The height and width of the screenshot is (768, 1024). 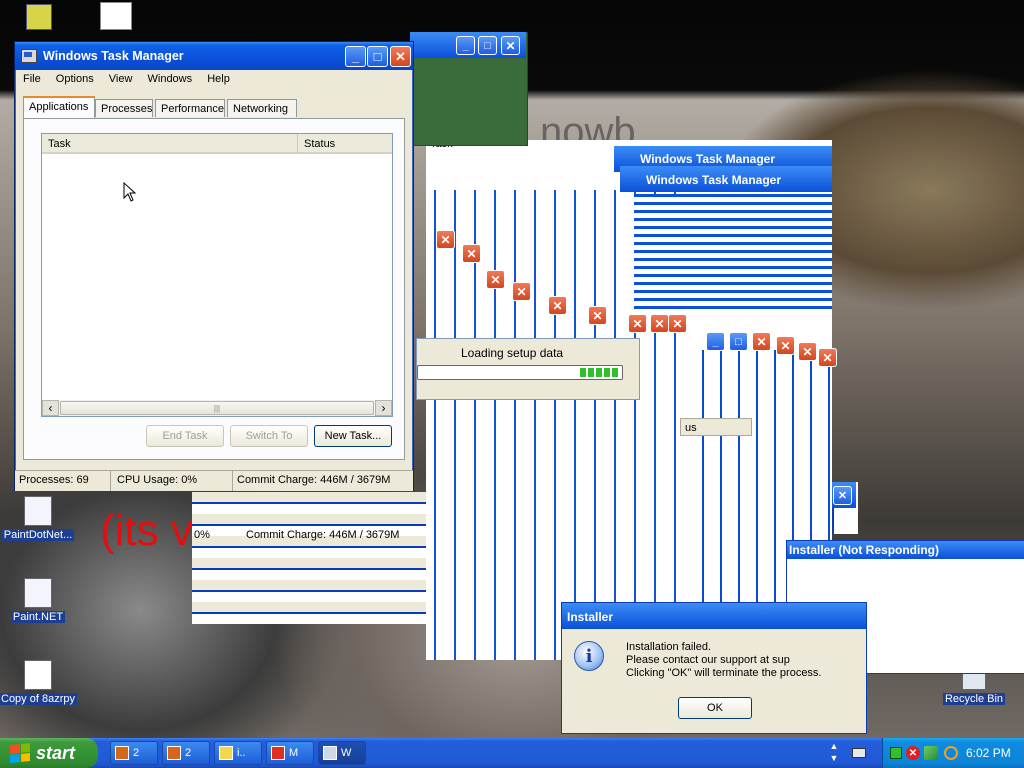 I want to click on progress-fill, so click(x=599, y=372).